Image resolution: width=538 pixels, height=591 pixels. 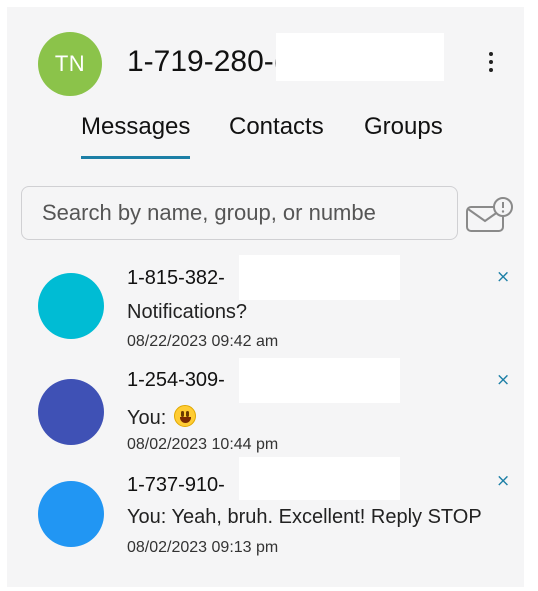 What do you see at coordinates (304, 517) in the screenshot?
I see `message-preview: You: Yeah, bruh. Excellent! Reply STOP` at bounding box center [304, 517].